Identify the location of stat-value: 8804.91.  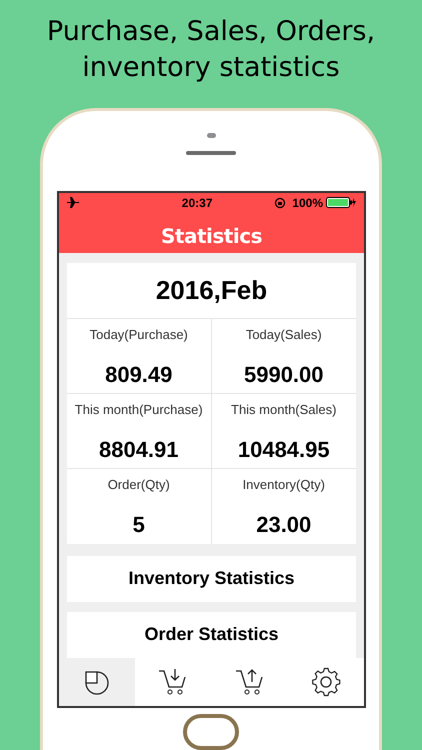
(138, 450).